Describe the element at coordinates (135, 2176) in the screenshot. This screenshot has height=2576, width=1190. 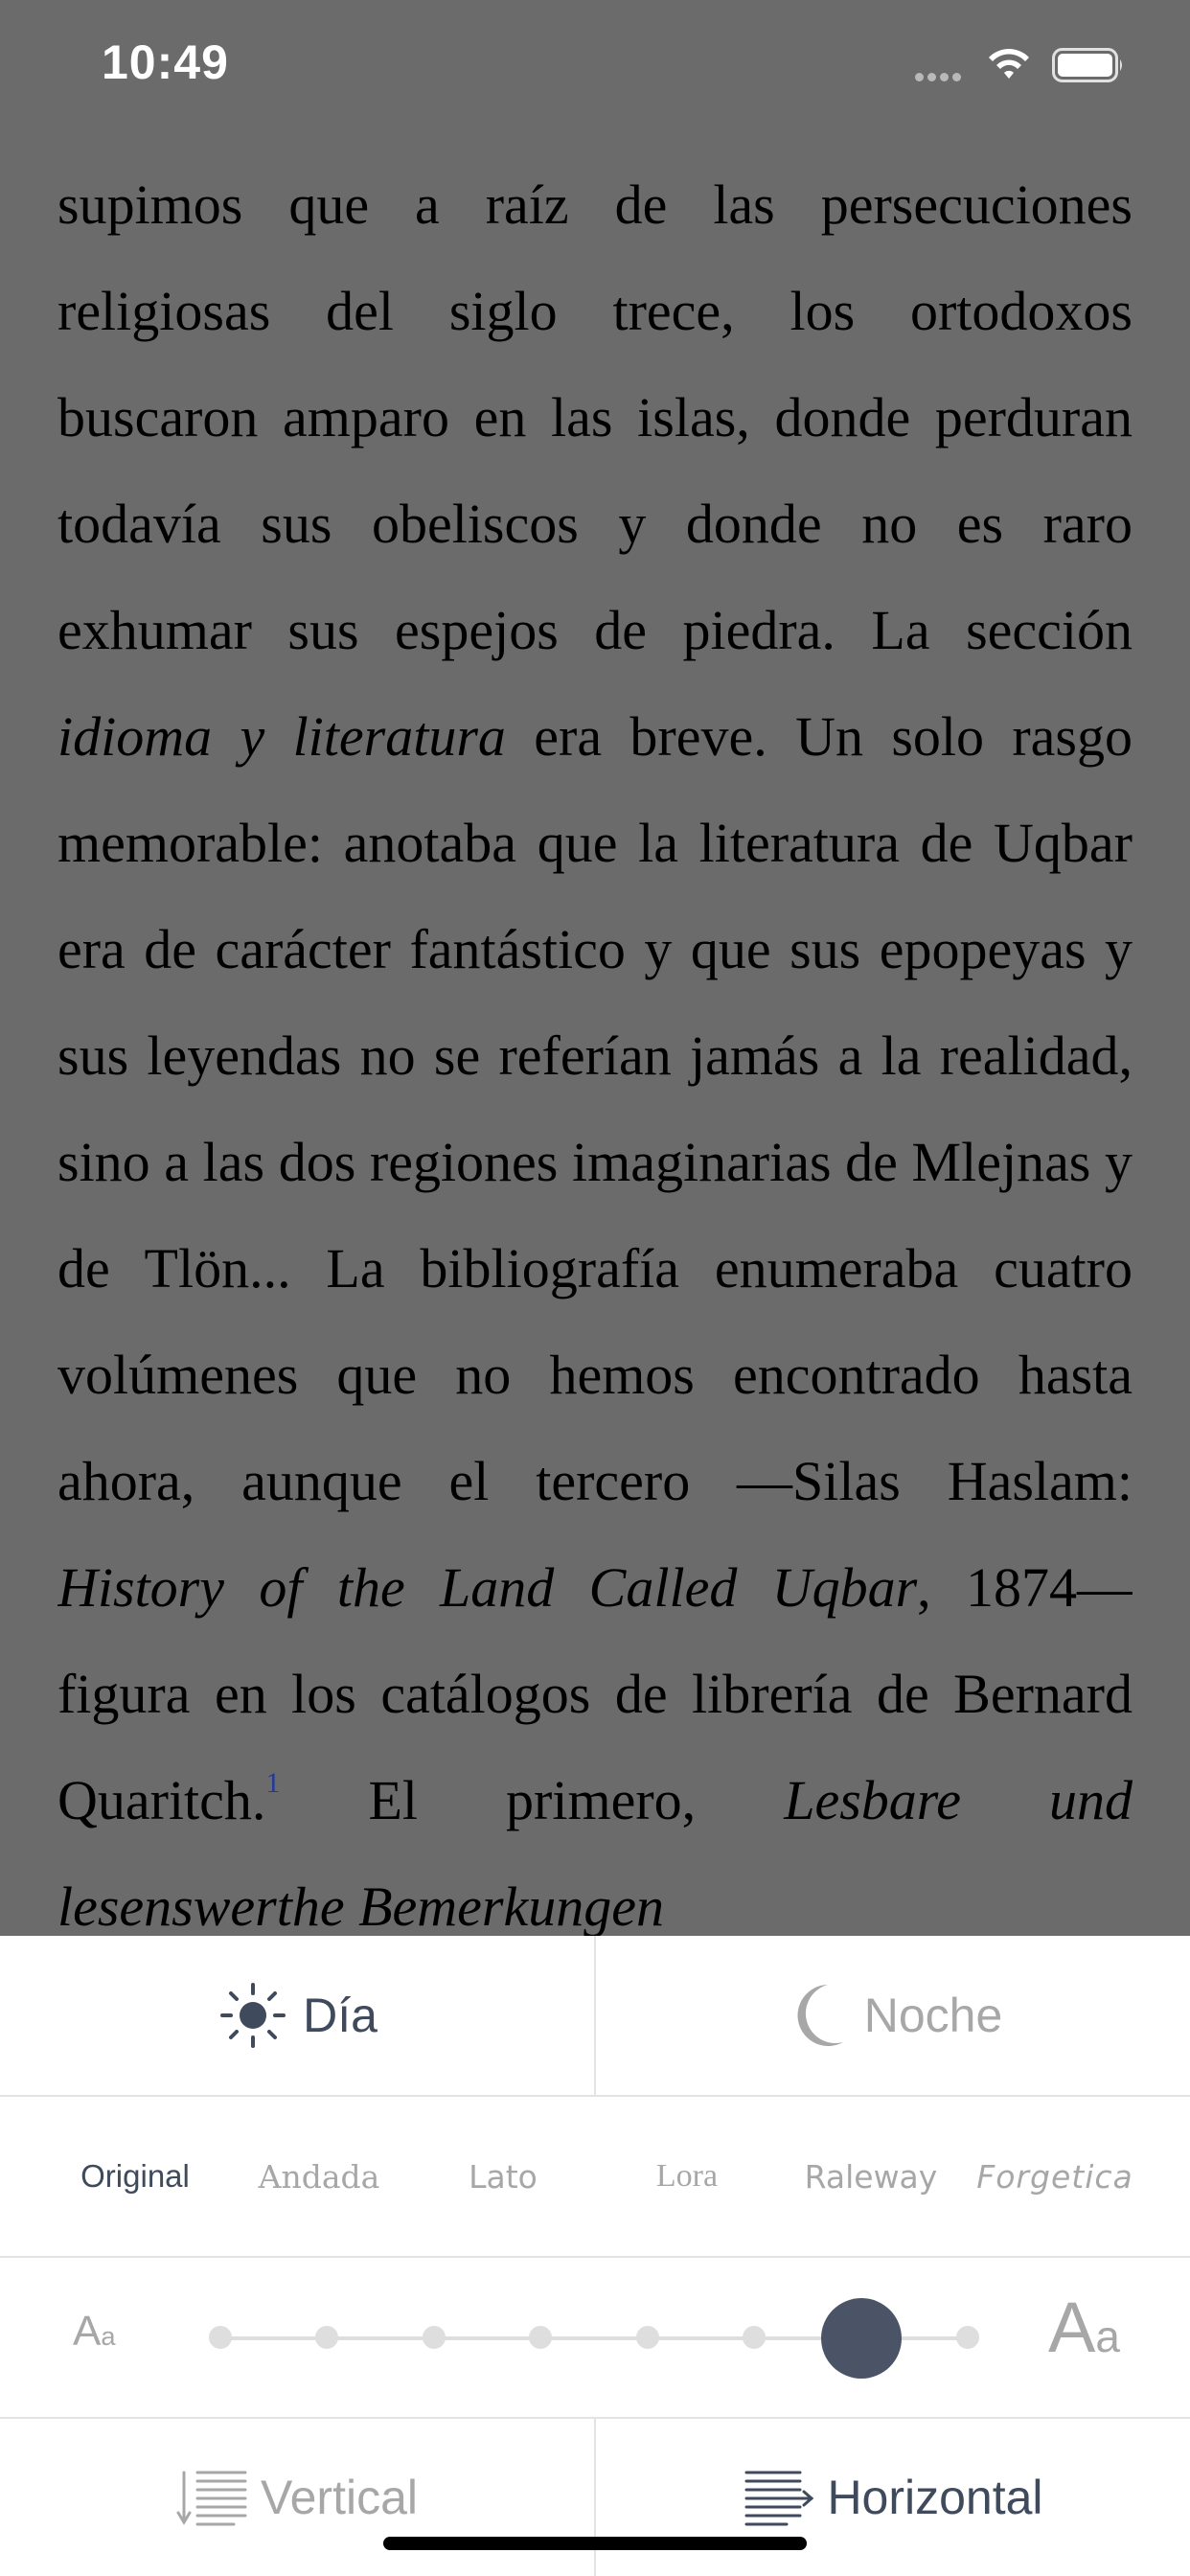
I see `font-option-original: Original` at that location.